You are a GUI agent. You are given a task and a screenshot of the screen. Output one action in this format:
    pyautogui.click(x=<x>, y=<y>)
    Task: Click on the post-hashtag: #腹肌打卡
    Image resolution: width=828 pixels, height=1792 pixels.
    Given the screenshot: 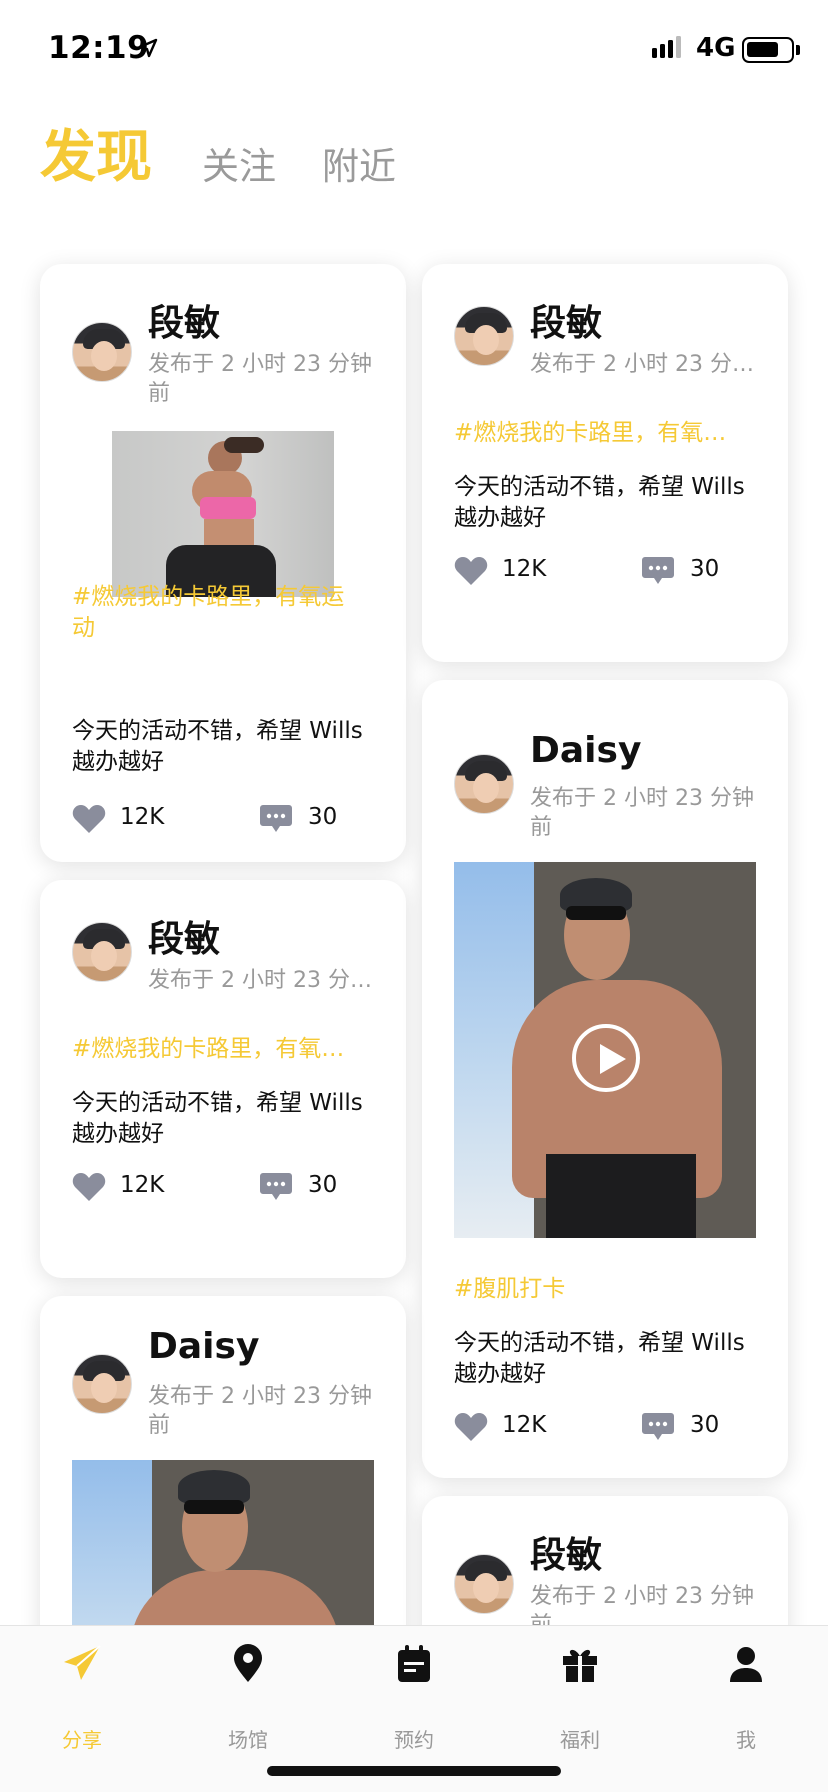 What is the action you would take?
    pyautogui.click(x=599, y=1289)
    